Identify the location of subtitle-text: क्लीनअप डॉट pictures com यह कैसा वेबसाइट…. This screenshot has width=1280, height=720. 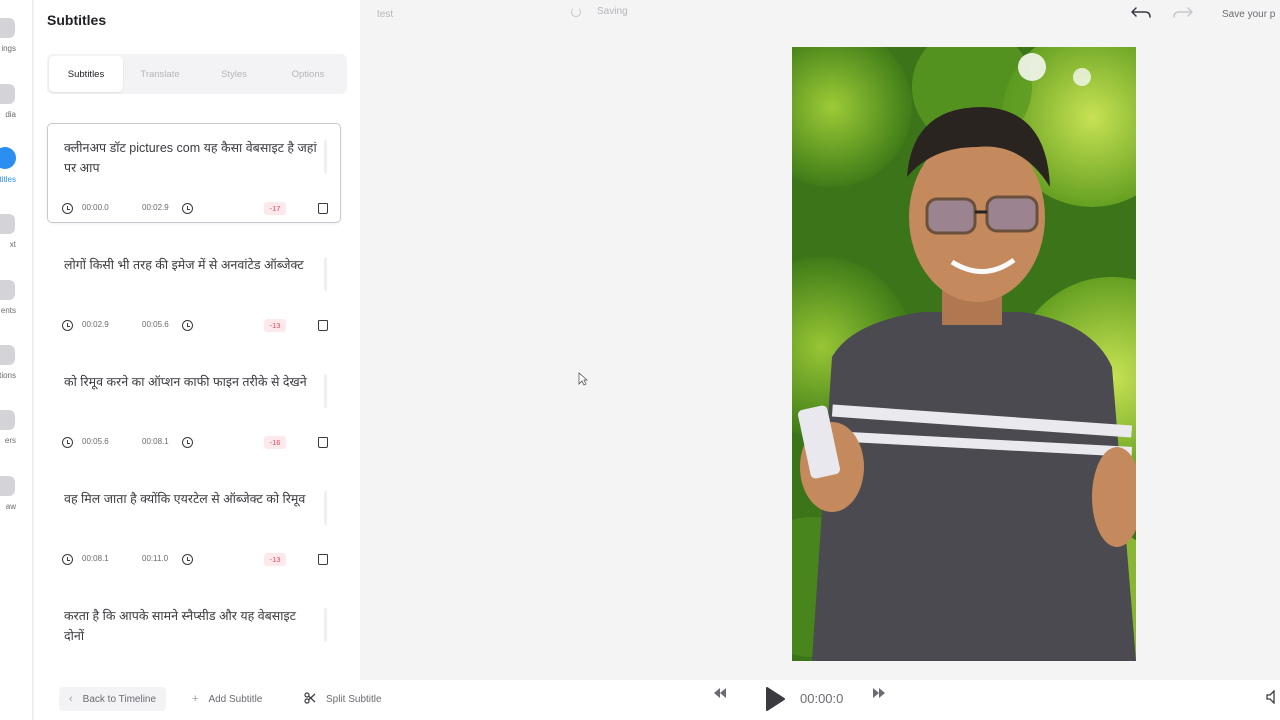
(191, 158).